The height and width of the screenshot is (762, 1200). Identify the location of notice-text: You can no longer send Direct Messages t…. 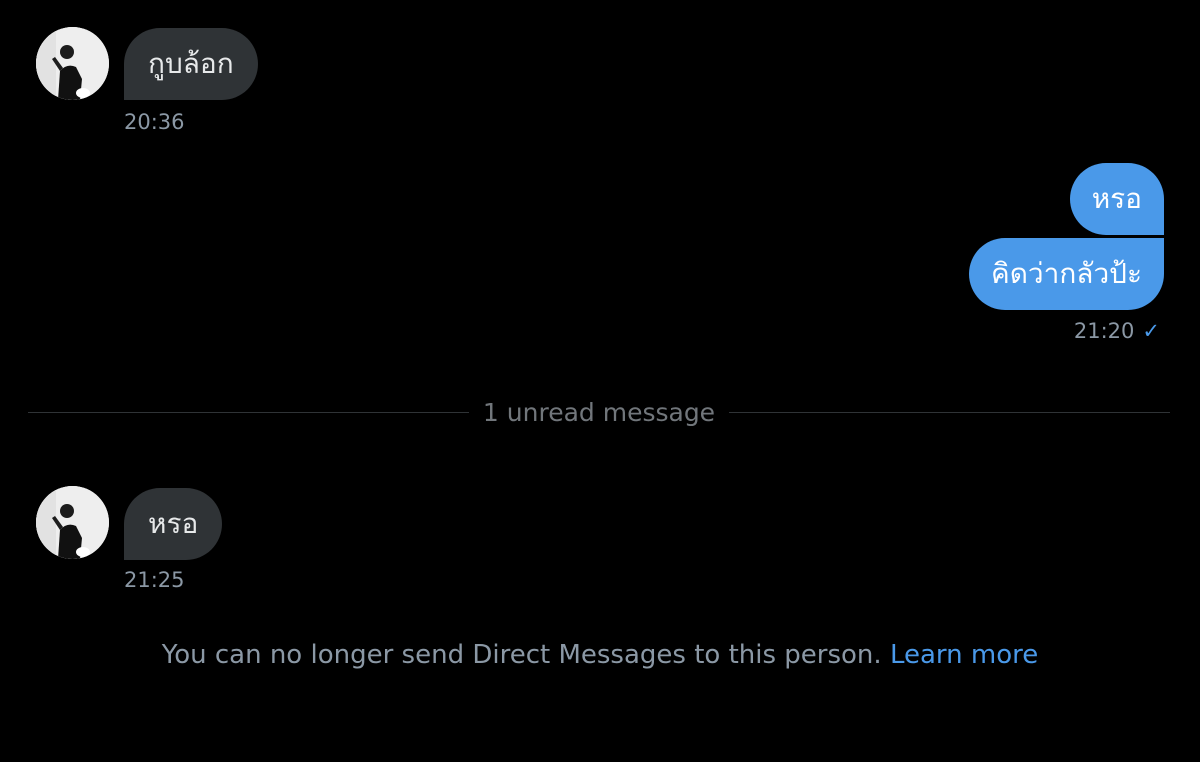
(521, 655).